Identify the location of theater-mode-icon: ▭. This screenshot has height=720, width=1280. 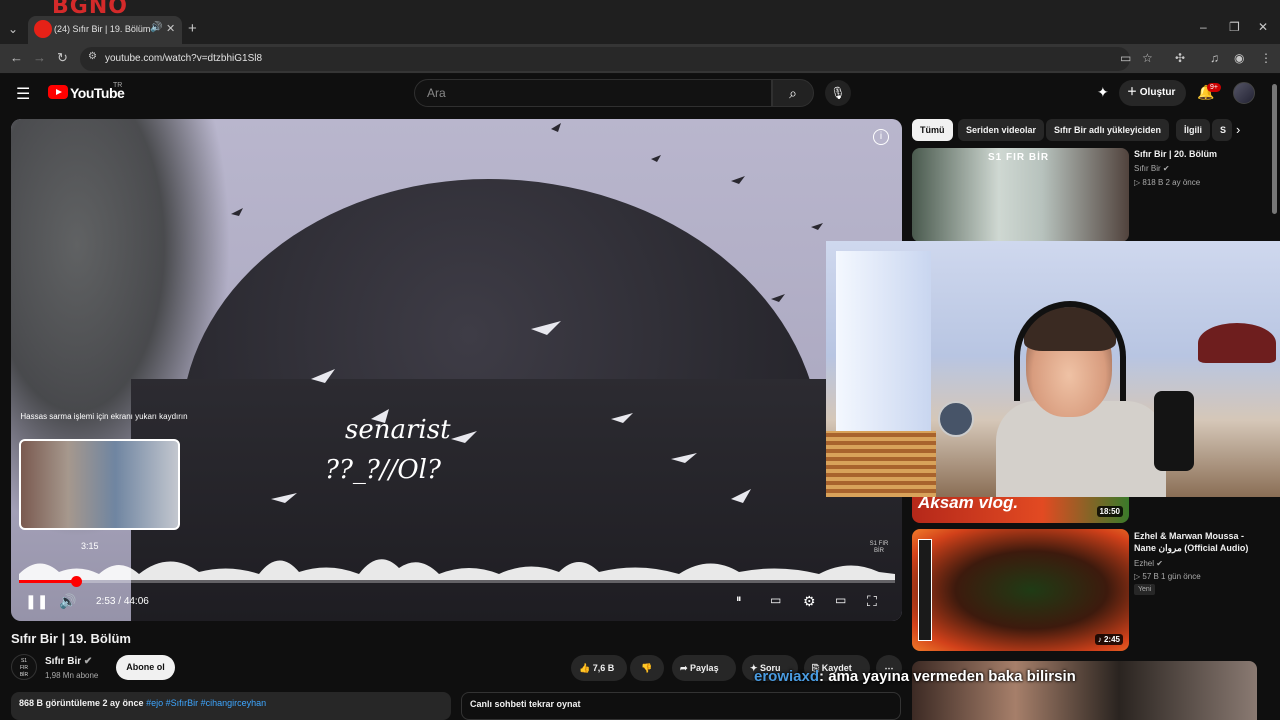
(840, 600).